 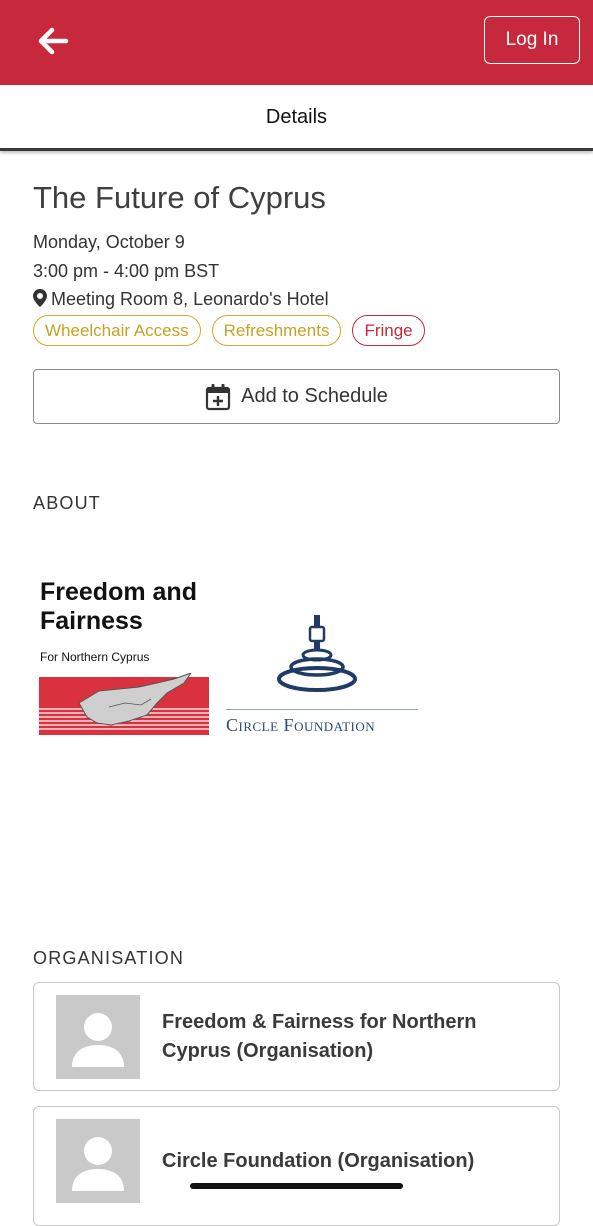 I want to click on organisation-name: Circle Foundation (Organisation), so click(x=318, y=1161).